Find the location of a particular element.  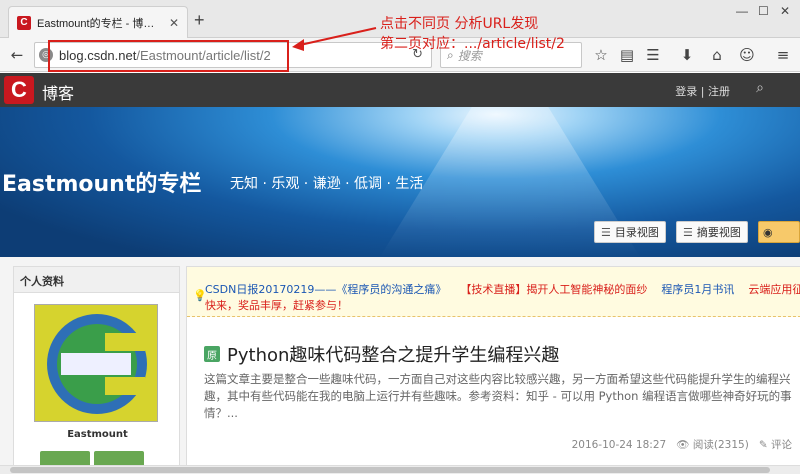

avatar-e-logo-icon is located at coordinates (96, 363).